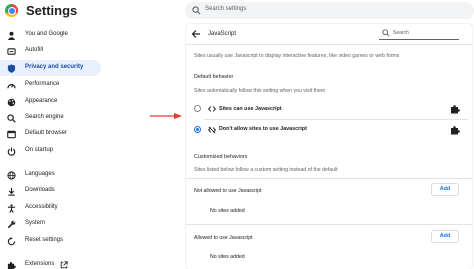 This screenshot has width=474, height=269. Describe the element at coordinates (35, 223) in the screenshot. I see `sidebar-item-label: System` at that location.